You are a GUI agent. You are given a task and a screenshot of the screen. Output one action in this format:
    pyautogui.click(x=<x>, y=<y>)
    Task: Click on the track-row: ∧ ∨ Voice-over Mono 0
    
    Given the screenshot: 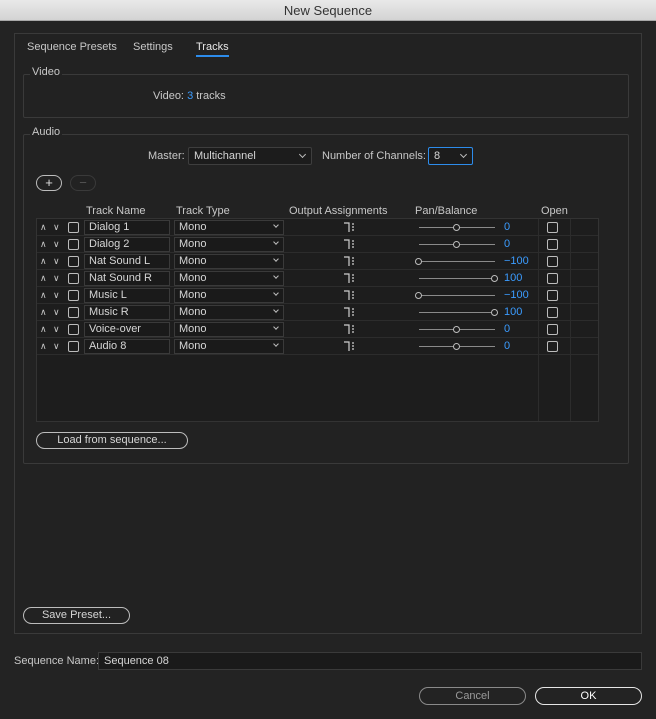 What is the action you would take?
    pyautogui.click(x=317, y=329)
    